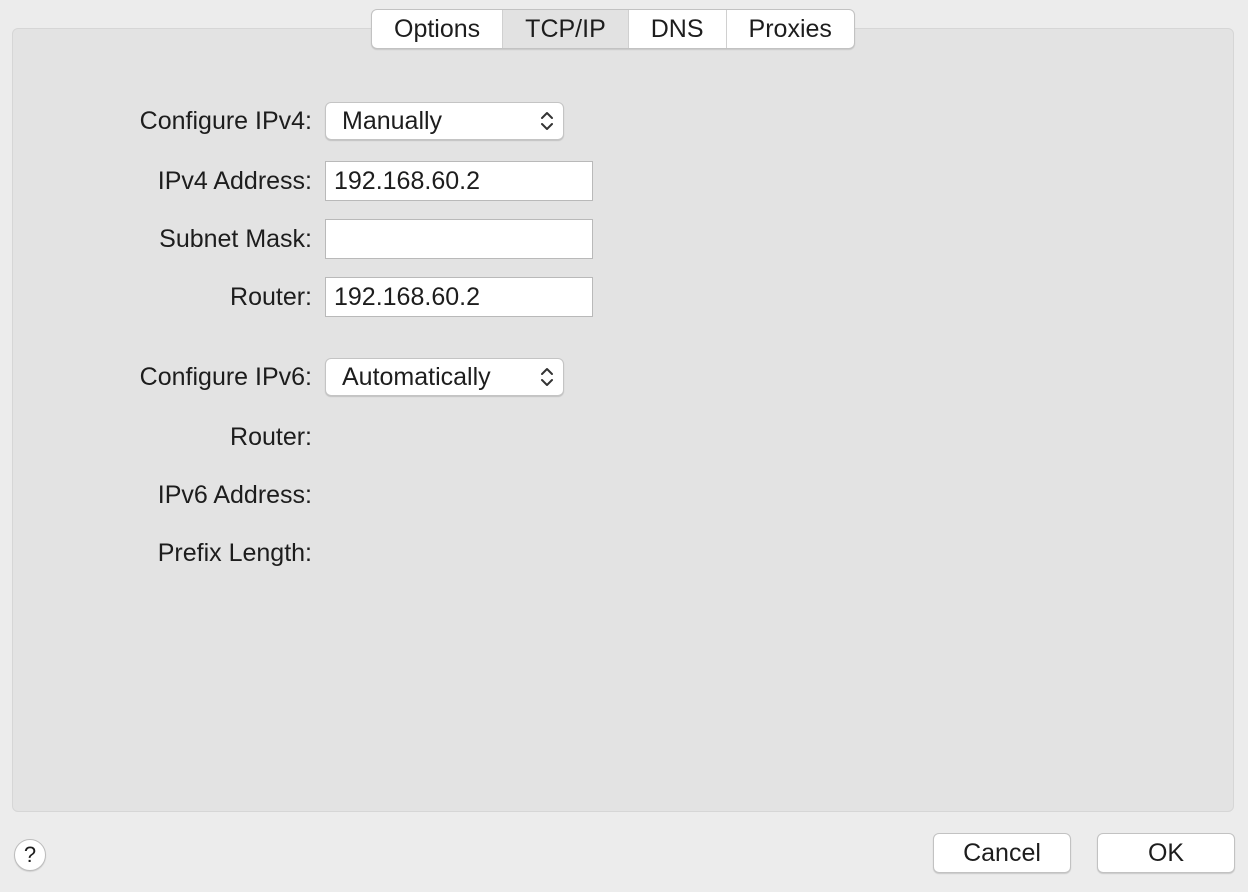  Describe the element at coordinates (225, 377) in the screenshot. I see `configure-ipv6-label: Configure IPv6:` at that location.